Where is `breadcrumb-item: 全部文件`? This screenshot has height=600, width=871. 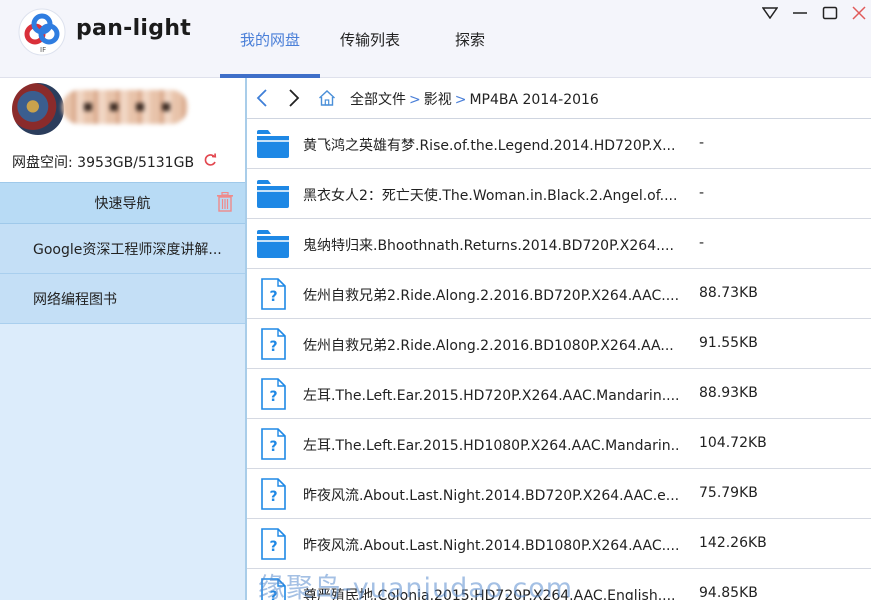
breadcrumb-item: 全部文件 is located at coordinates (378, 100).